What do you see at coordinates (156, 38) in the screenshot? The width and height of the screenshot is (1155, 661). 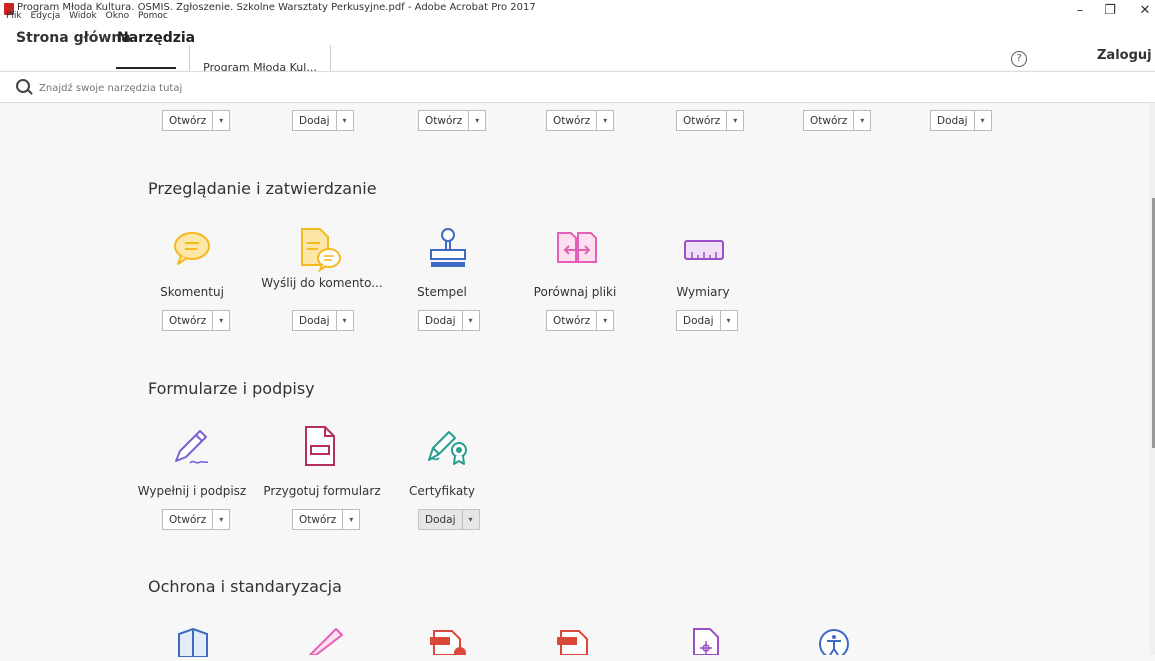 I see `tab-tools: Narzędzia` at bounding box center [156, 38].